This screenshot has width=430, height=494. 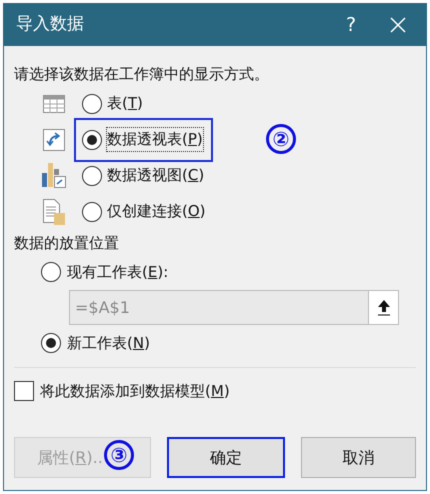 What do you see at coordinates (233, 343) in the screenshot?
I see `radio-option: 新工作表(N)` at bounding box center [233, 343].